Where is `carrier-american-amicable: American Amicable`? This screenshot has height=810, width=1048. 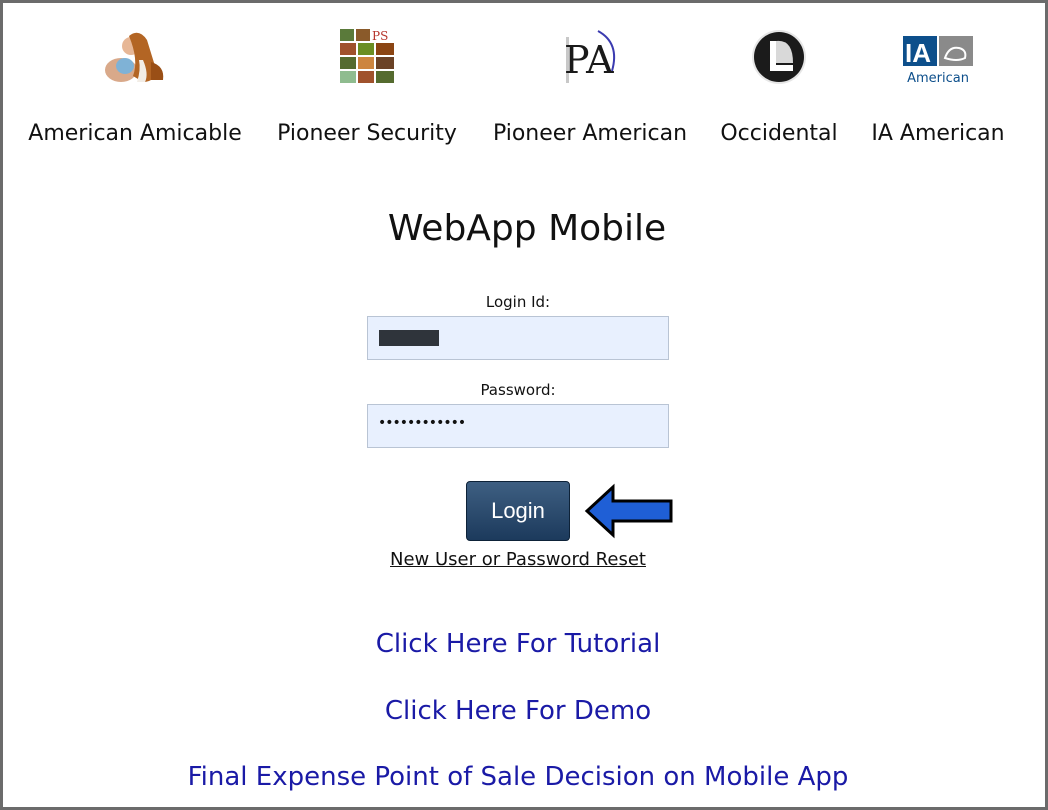
carrier-american-amicable: American Amicable is located at coordinates (135, 85).